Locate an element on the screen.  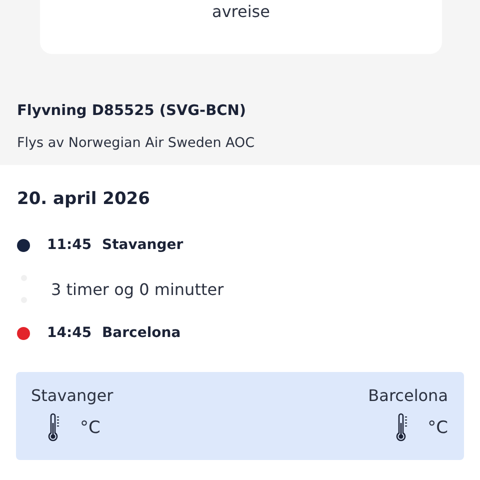
flight-operator: Flys av Norwegian Air Sweden AOC is located at coordinates (136, 143).